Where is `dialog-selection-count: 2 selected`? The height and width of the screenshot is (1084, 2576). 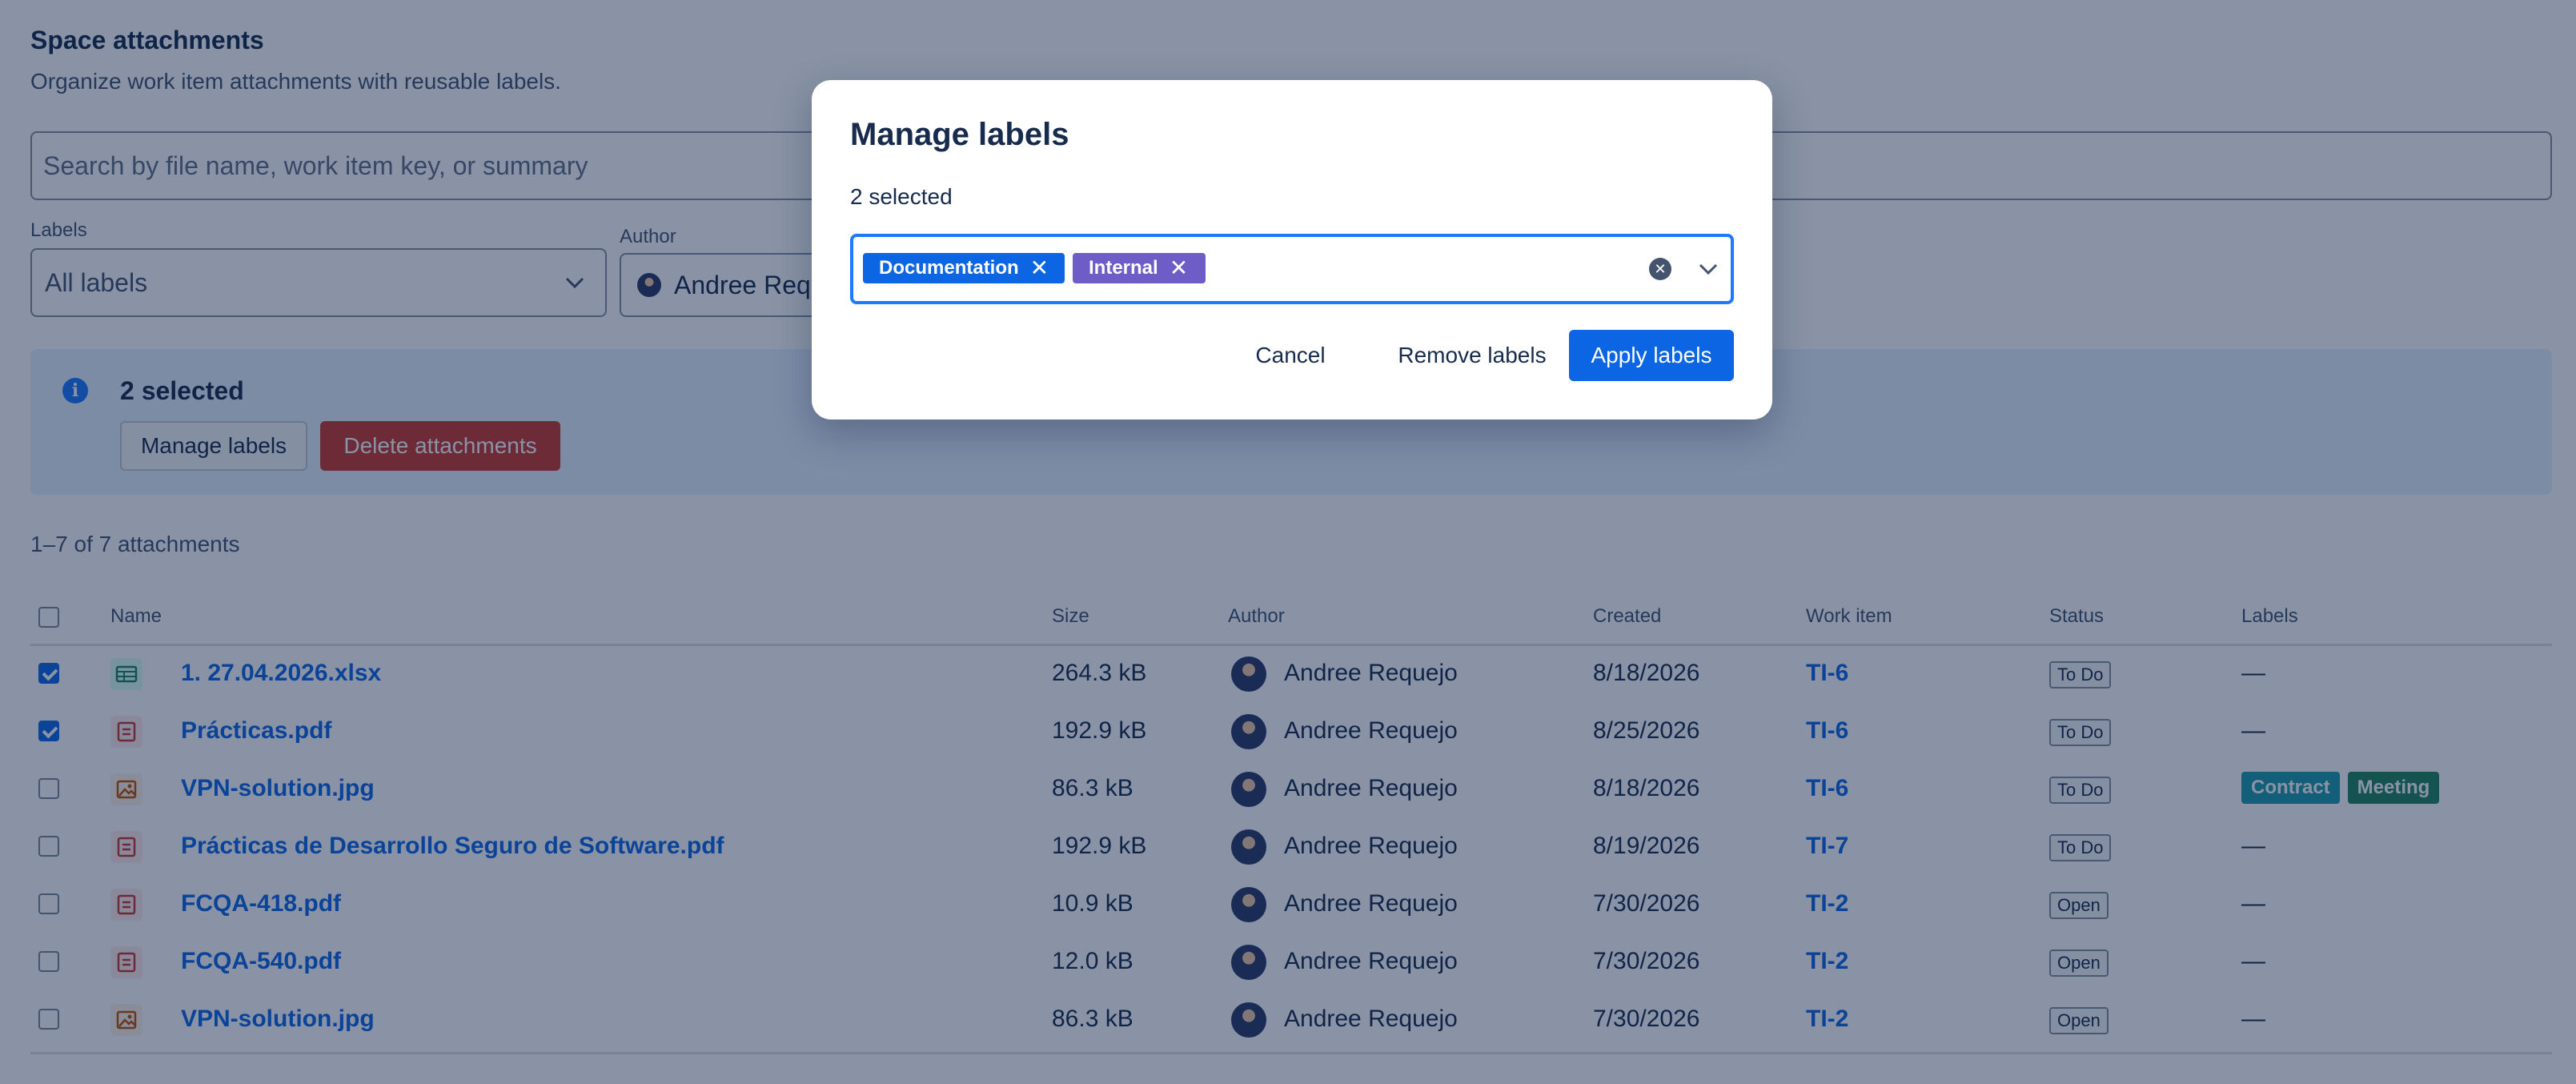
dialog-selection-count: 2 selected is located at coordinates (902, 197).